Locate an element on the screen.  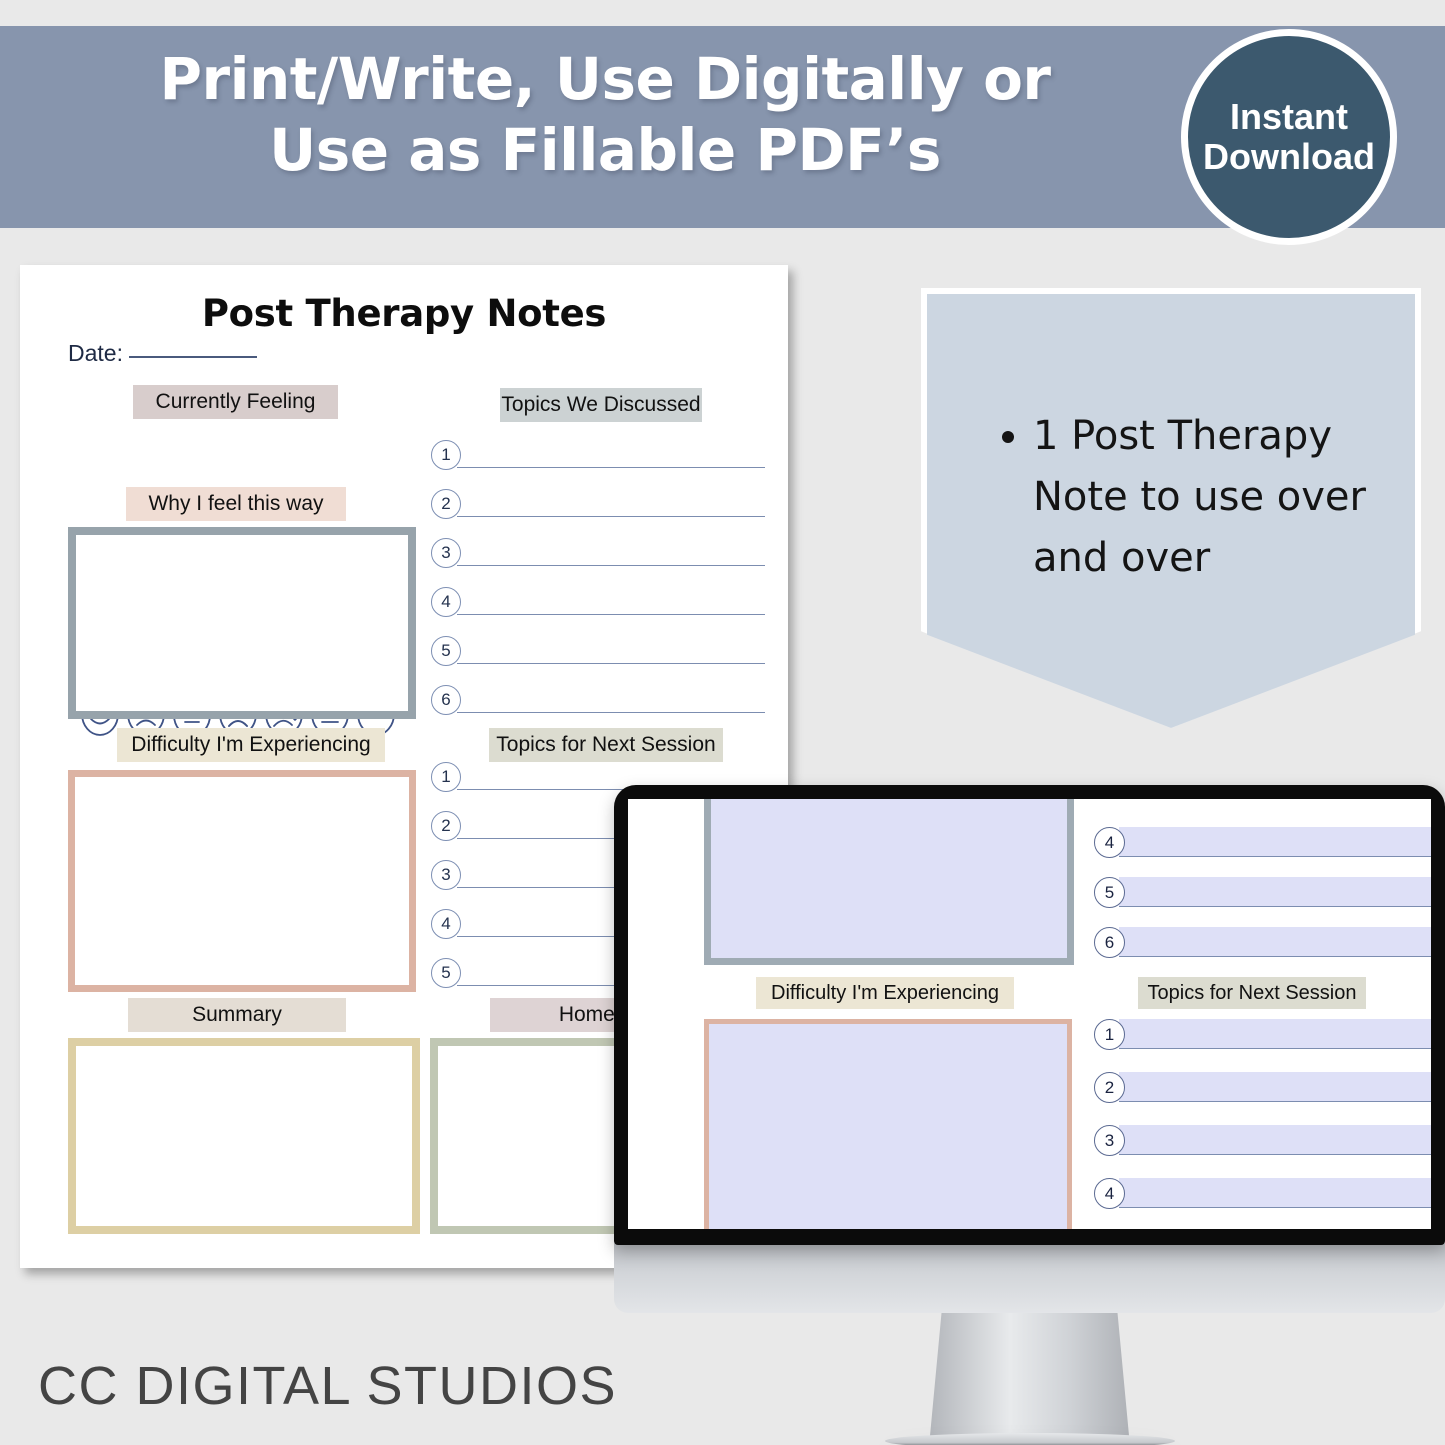
feature-pennant: 1 Post Therapy Note to use over and over is located at coordinates (1171, 508).